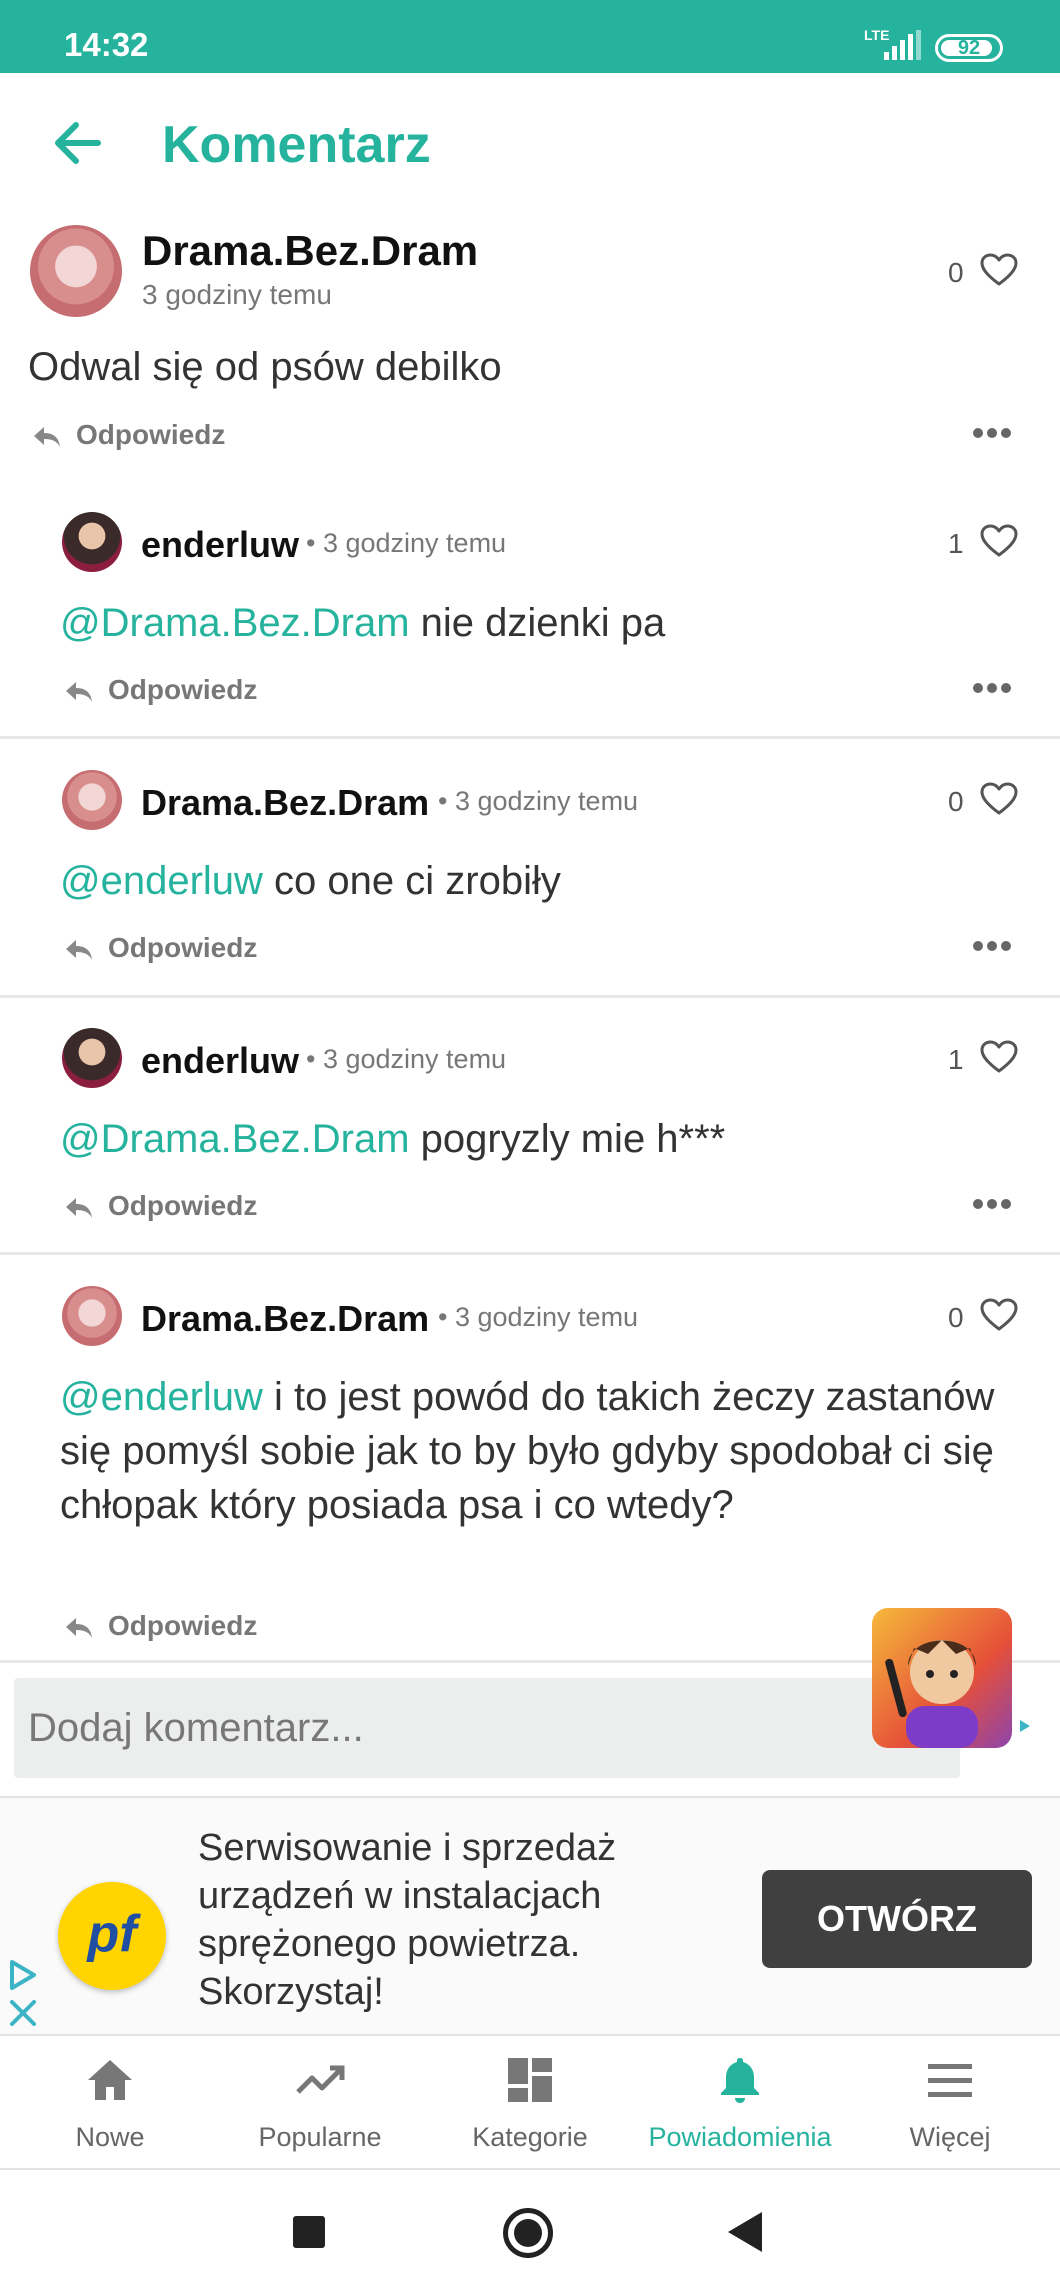 The image size is (1060, 2296). I want to click on menu-icon, so click(950, 2080).